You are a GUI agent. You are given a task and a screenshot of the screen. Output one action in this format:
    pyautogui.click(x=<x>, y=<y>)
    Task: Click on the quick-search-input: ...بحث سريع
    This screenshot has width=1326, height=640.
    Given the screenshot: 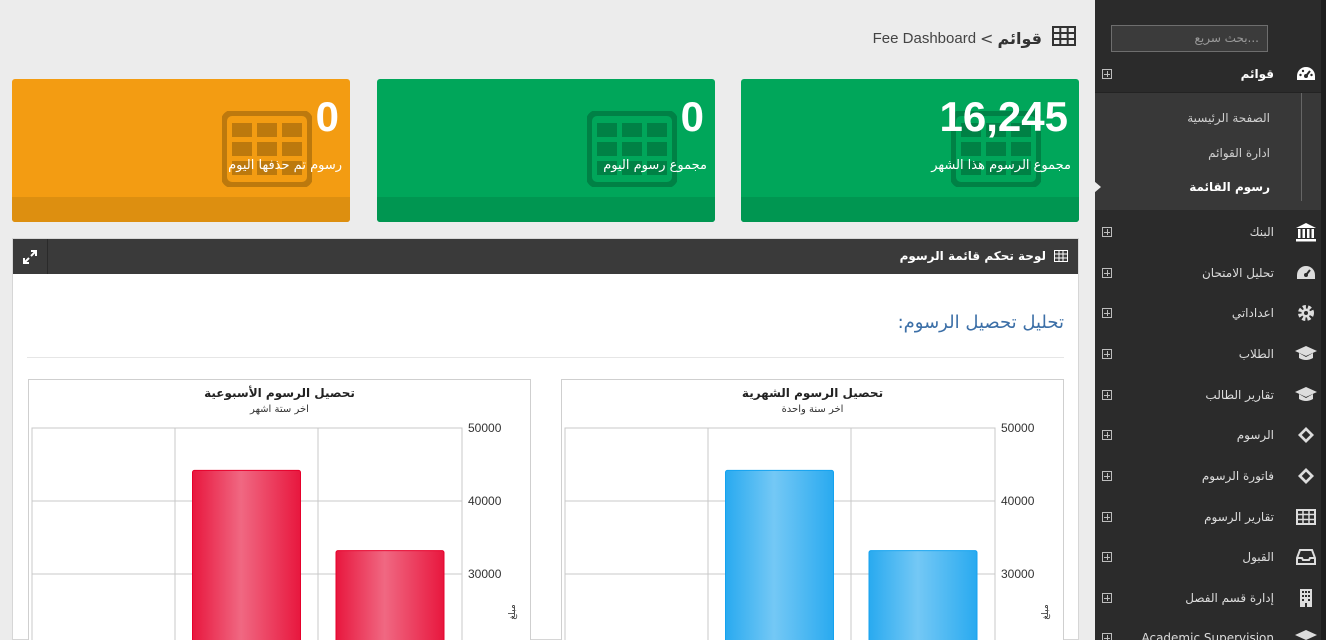 What is the action you would take?
    pyautogui.click(x=1189, y=38)
    